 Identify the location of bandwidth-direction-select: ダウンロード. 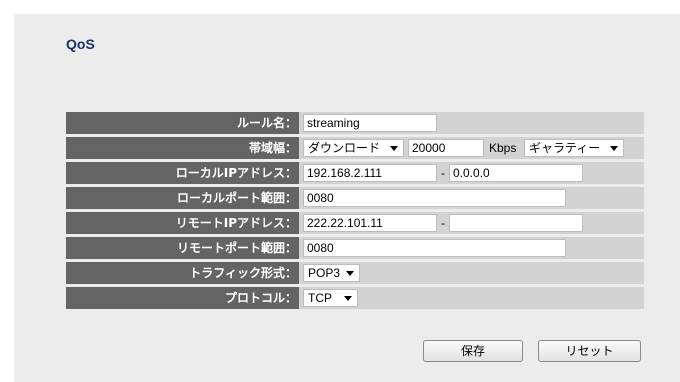
(353, 148).